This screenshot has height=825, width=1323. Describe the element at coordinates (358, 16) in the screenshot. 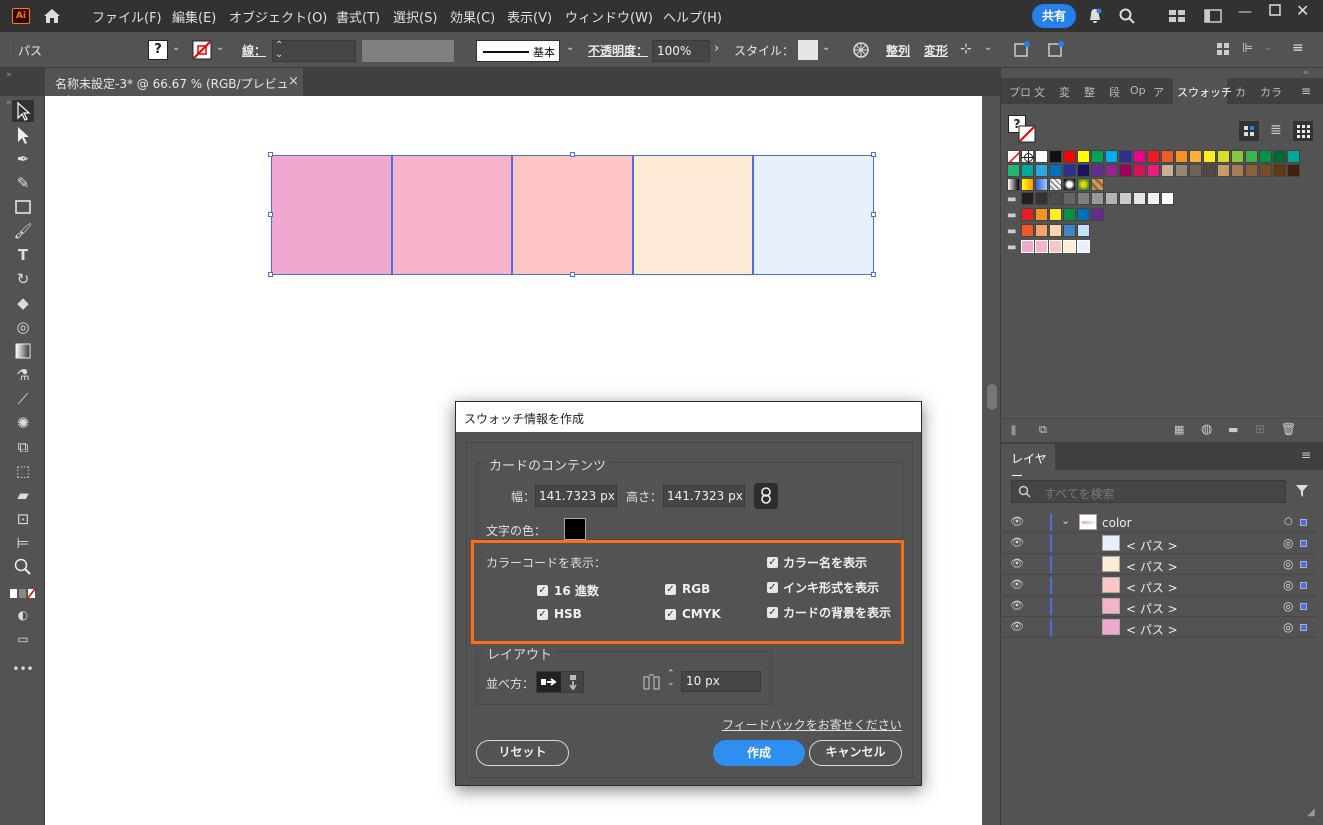

I see `menu-type: 書式(T)` at that location.